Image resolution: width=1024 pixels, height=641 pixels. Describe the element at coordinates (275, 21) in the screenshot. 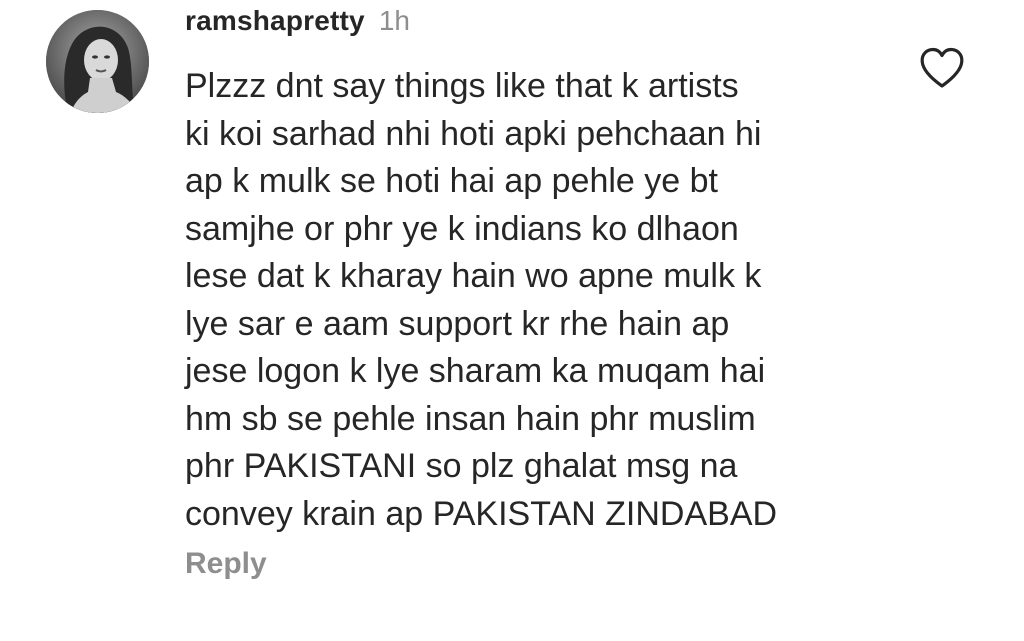

I see `username: ramshapretty` at that location.